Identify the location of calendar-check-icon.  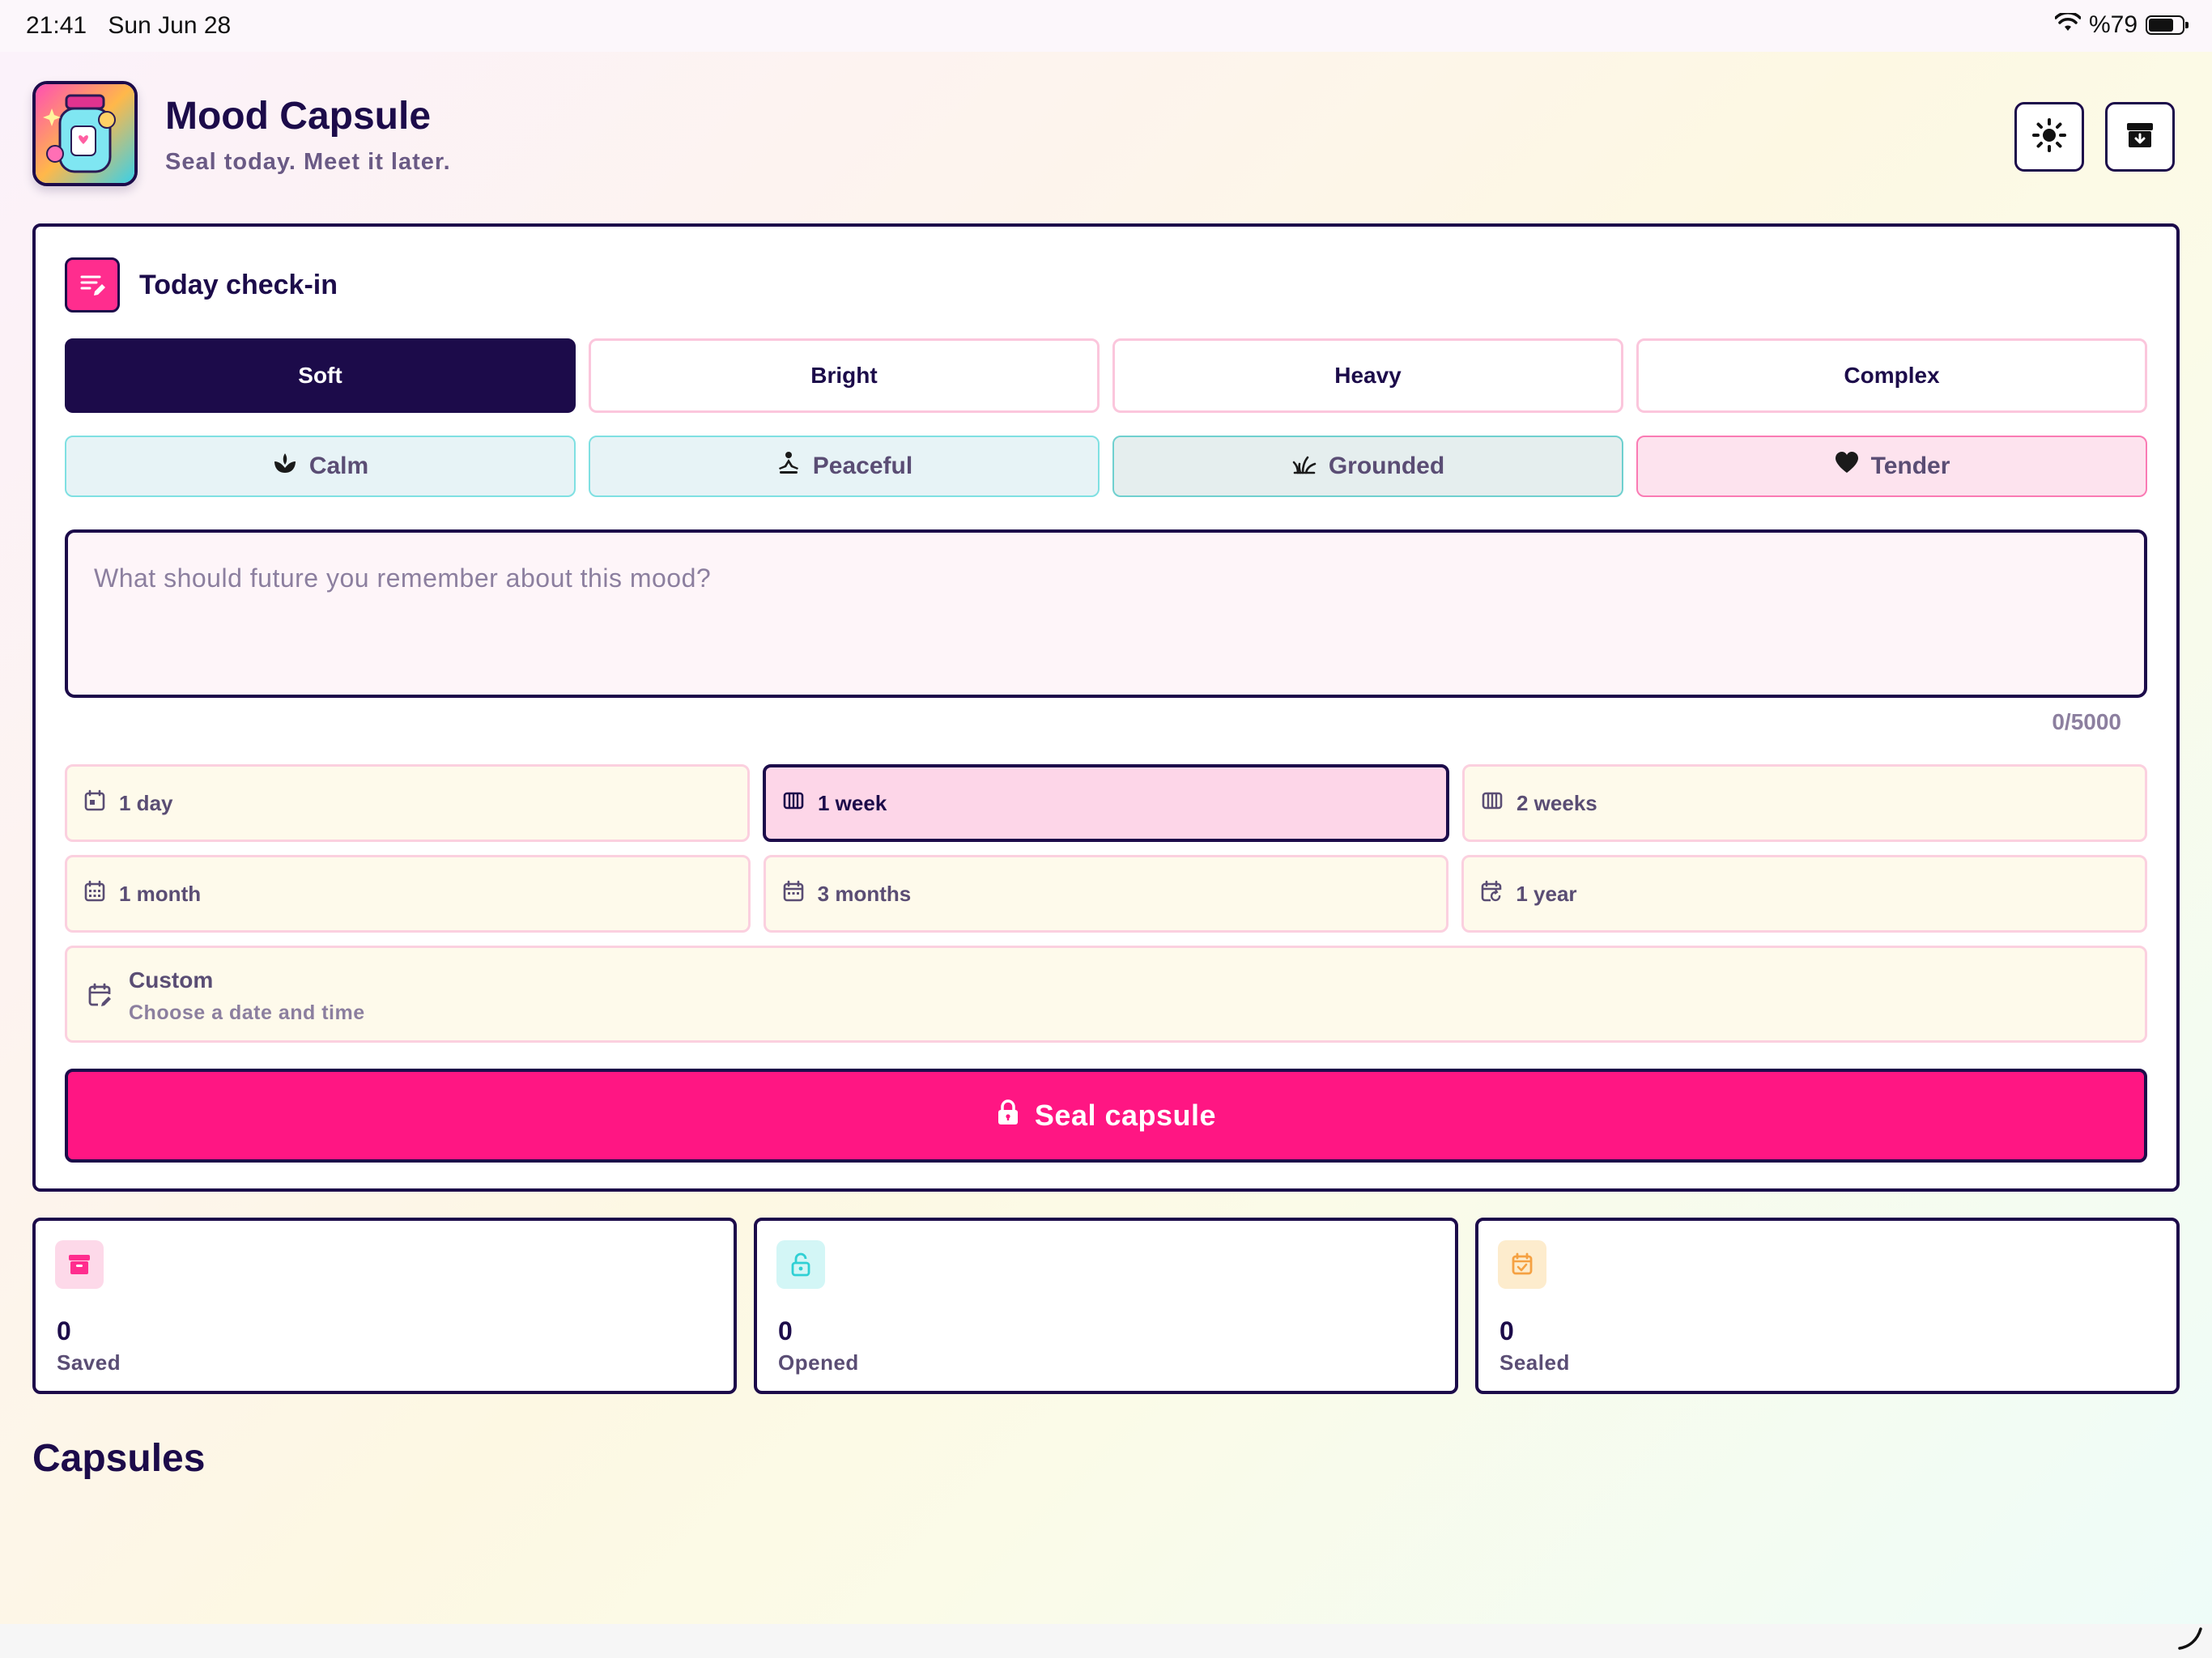
(1522, 1264).